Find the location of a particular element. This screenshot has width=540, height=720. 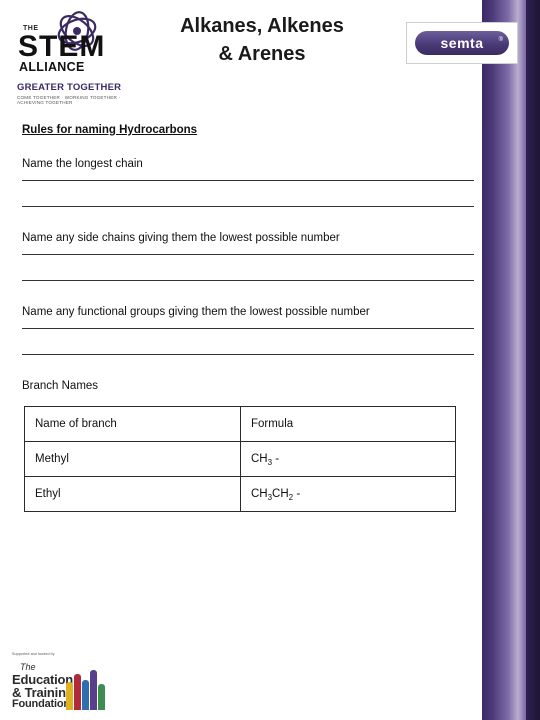

semta-logo: semta ® is located at coordinates (462, 43).